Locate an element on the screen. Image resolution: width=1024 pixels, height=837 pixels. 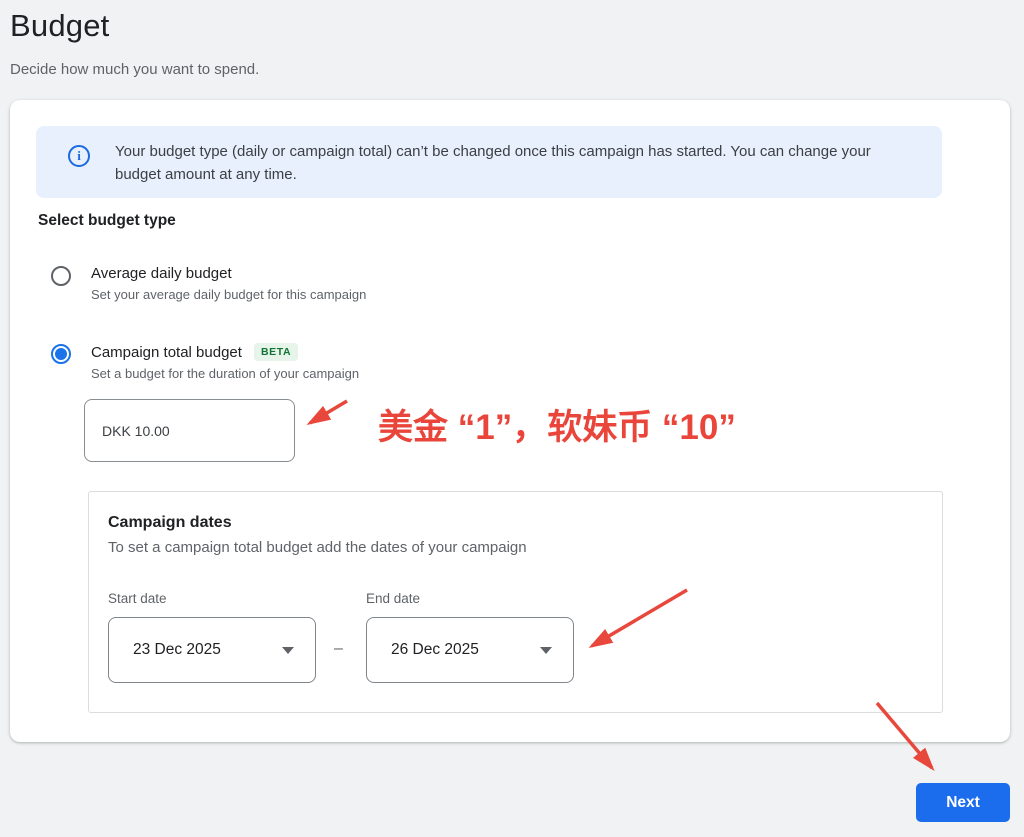
radio-label: Campaign total budget is located at coordinates (166, 352).